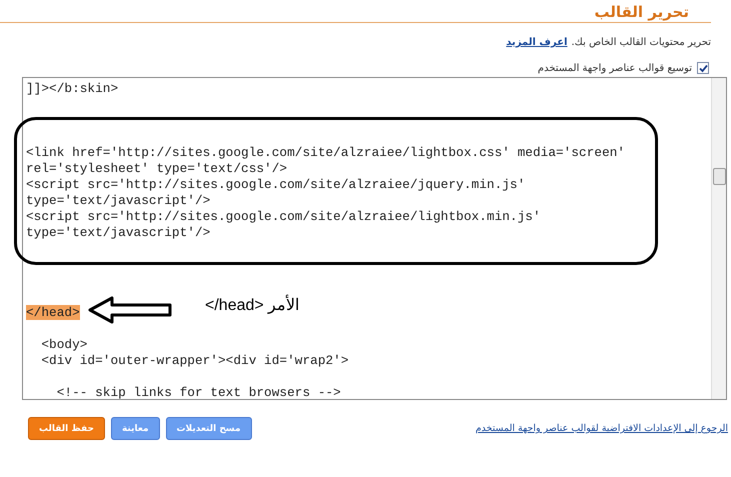 Image resolution: width=731 pixels, height=477 pixels. I want to click on code-line: <!-- skip links for text browsers -->, so click(198, 392).